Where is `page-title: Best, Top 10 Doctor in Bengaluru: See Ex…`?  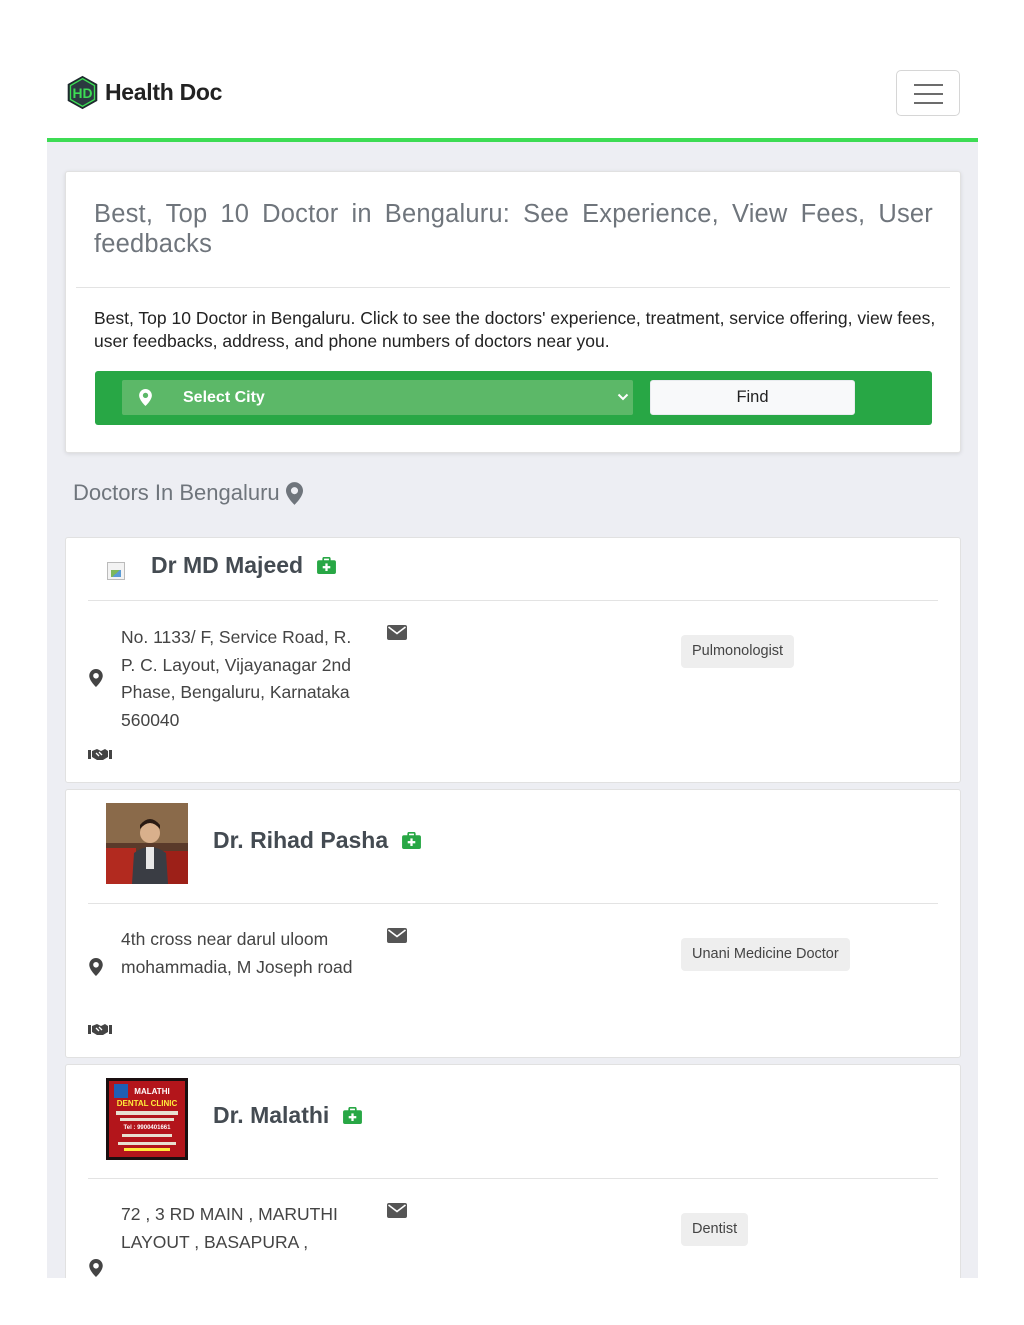 page-title: Best, Top 10 Doctor in Bengaluru: See Ex… is located at coordinates (513, 229).